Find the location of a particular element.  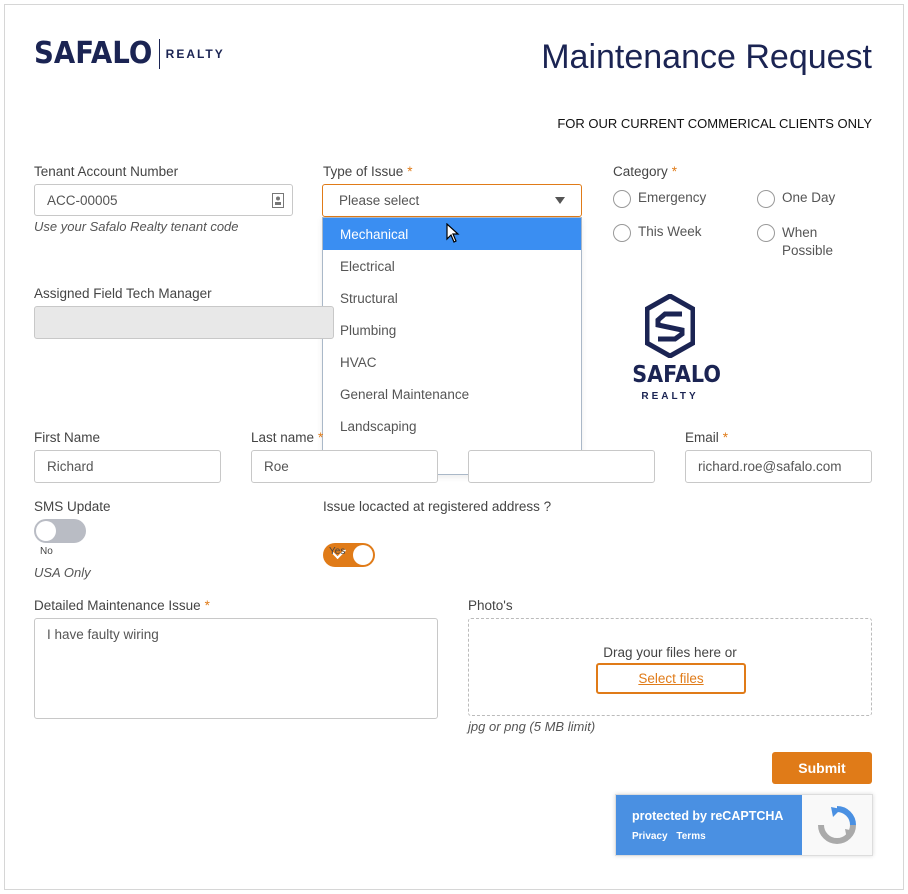

tenant-help: Use your Safalo Realty tenant code is located at coordinates (136, 226).